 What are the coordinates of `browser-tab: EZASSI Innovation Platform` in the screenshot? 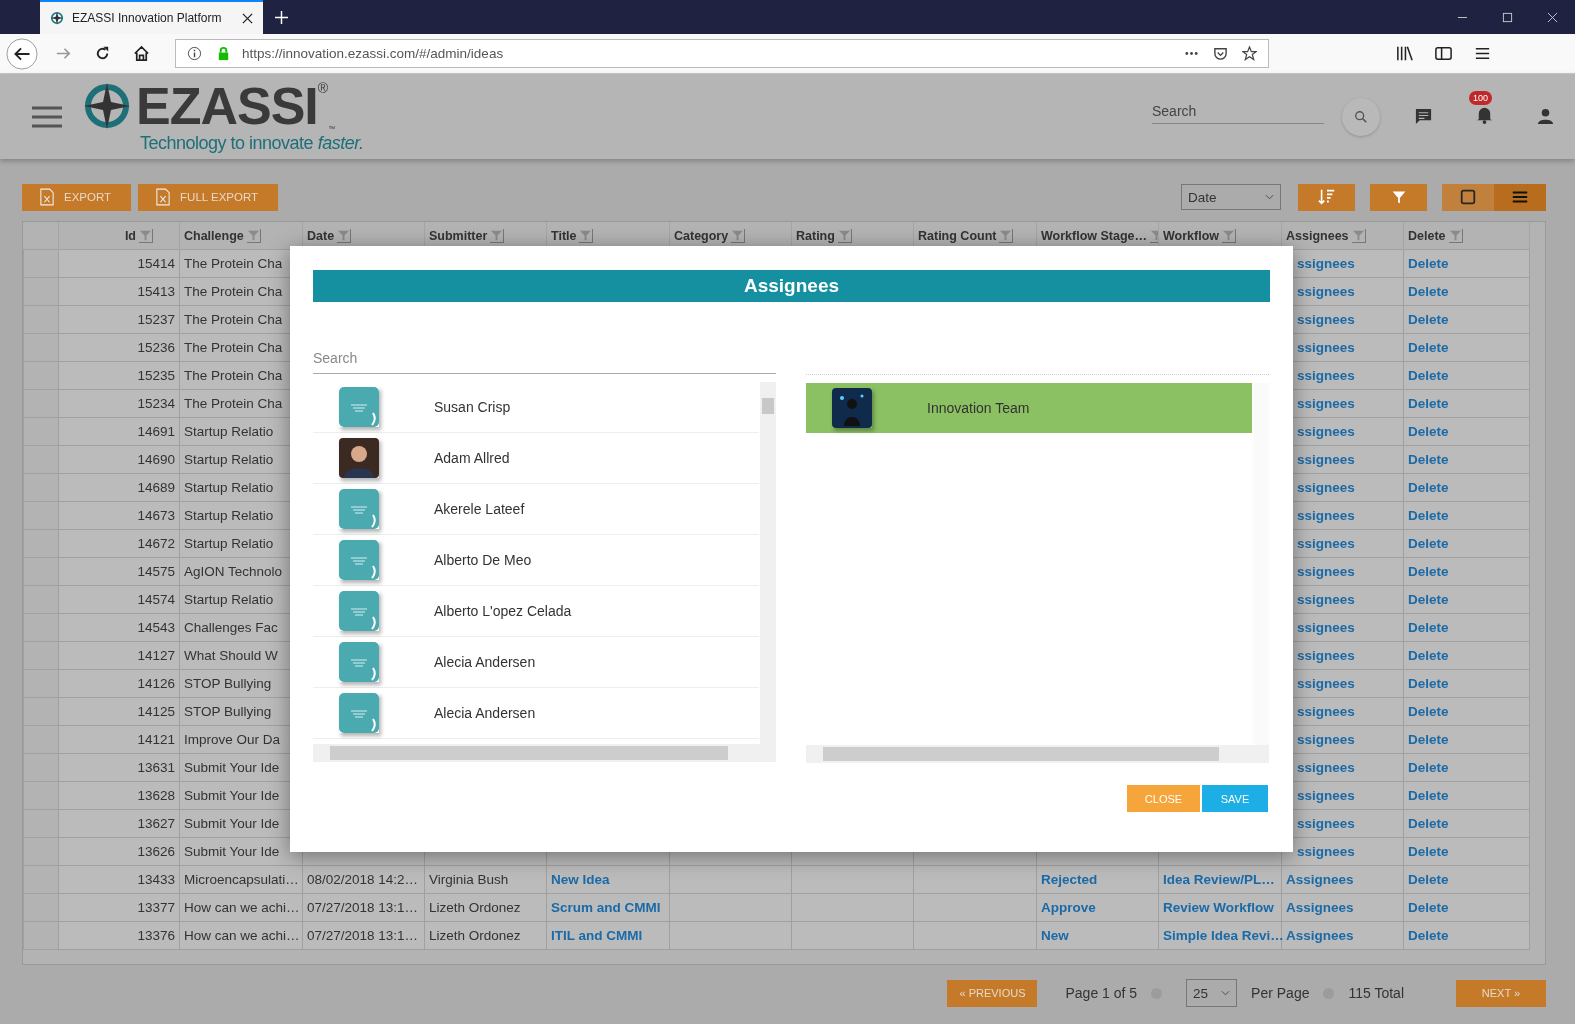 It's located at (151, 17).